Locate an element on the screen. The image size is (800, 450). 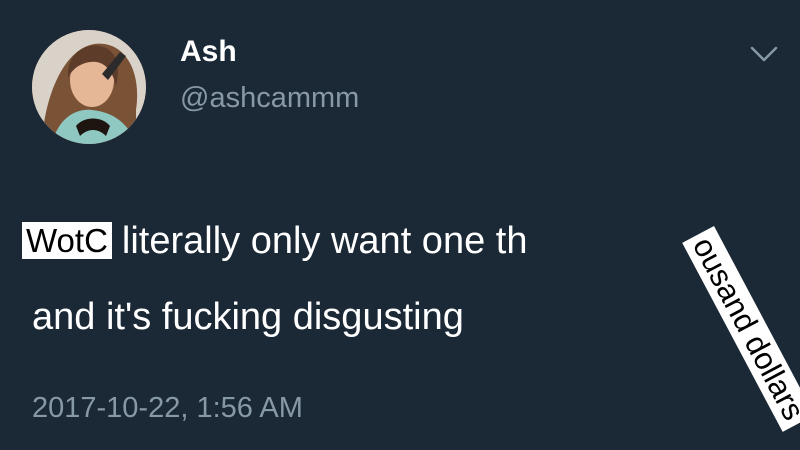
profile-photo-icon is located at coordinates (89, 87).